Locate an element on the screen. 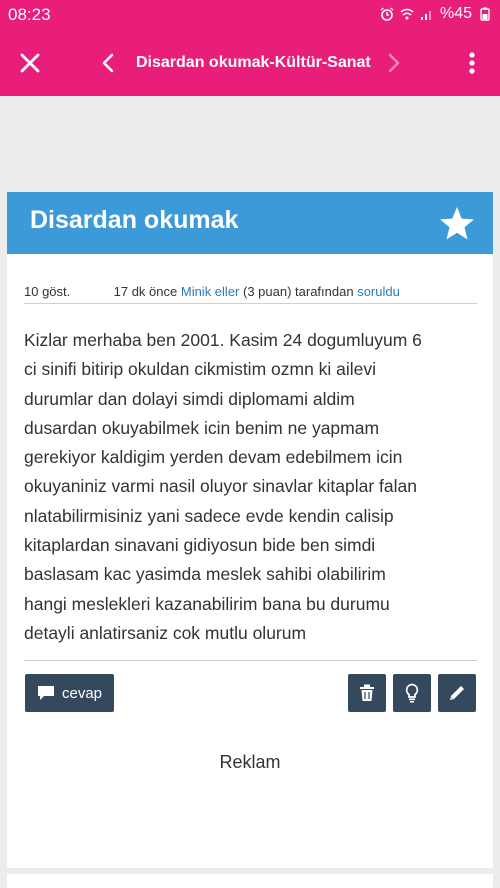 This screenshot has height=888, width=500. status-bar: 08:23 %45 is located at coordinates (250, 15).